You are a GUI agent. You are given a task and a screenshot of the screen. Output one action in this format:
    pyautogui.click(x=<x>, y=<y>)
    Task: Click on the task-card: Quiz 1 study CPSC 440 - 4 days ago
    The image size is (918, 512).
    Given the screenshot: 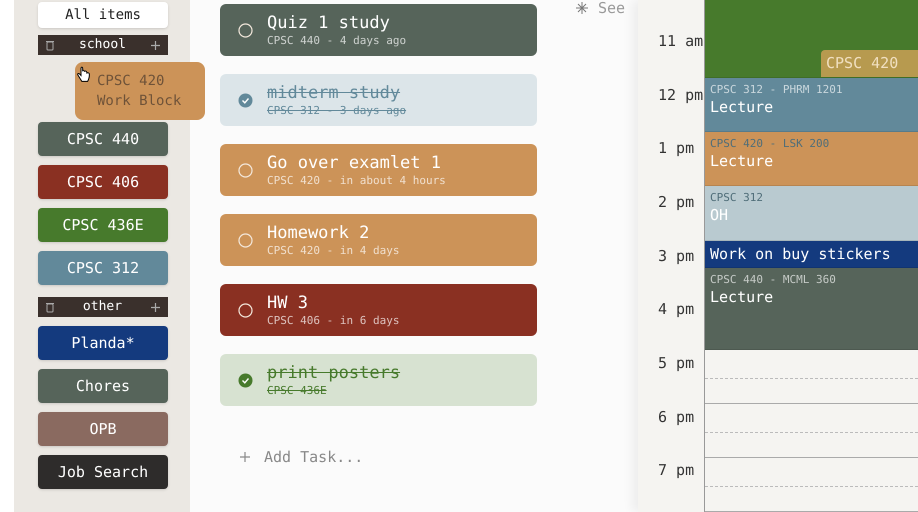 What is the action you would take?
    pyautogui.click(x=378, y=30)
    